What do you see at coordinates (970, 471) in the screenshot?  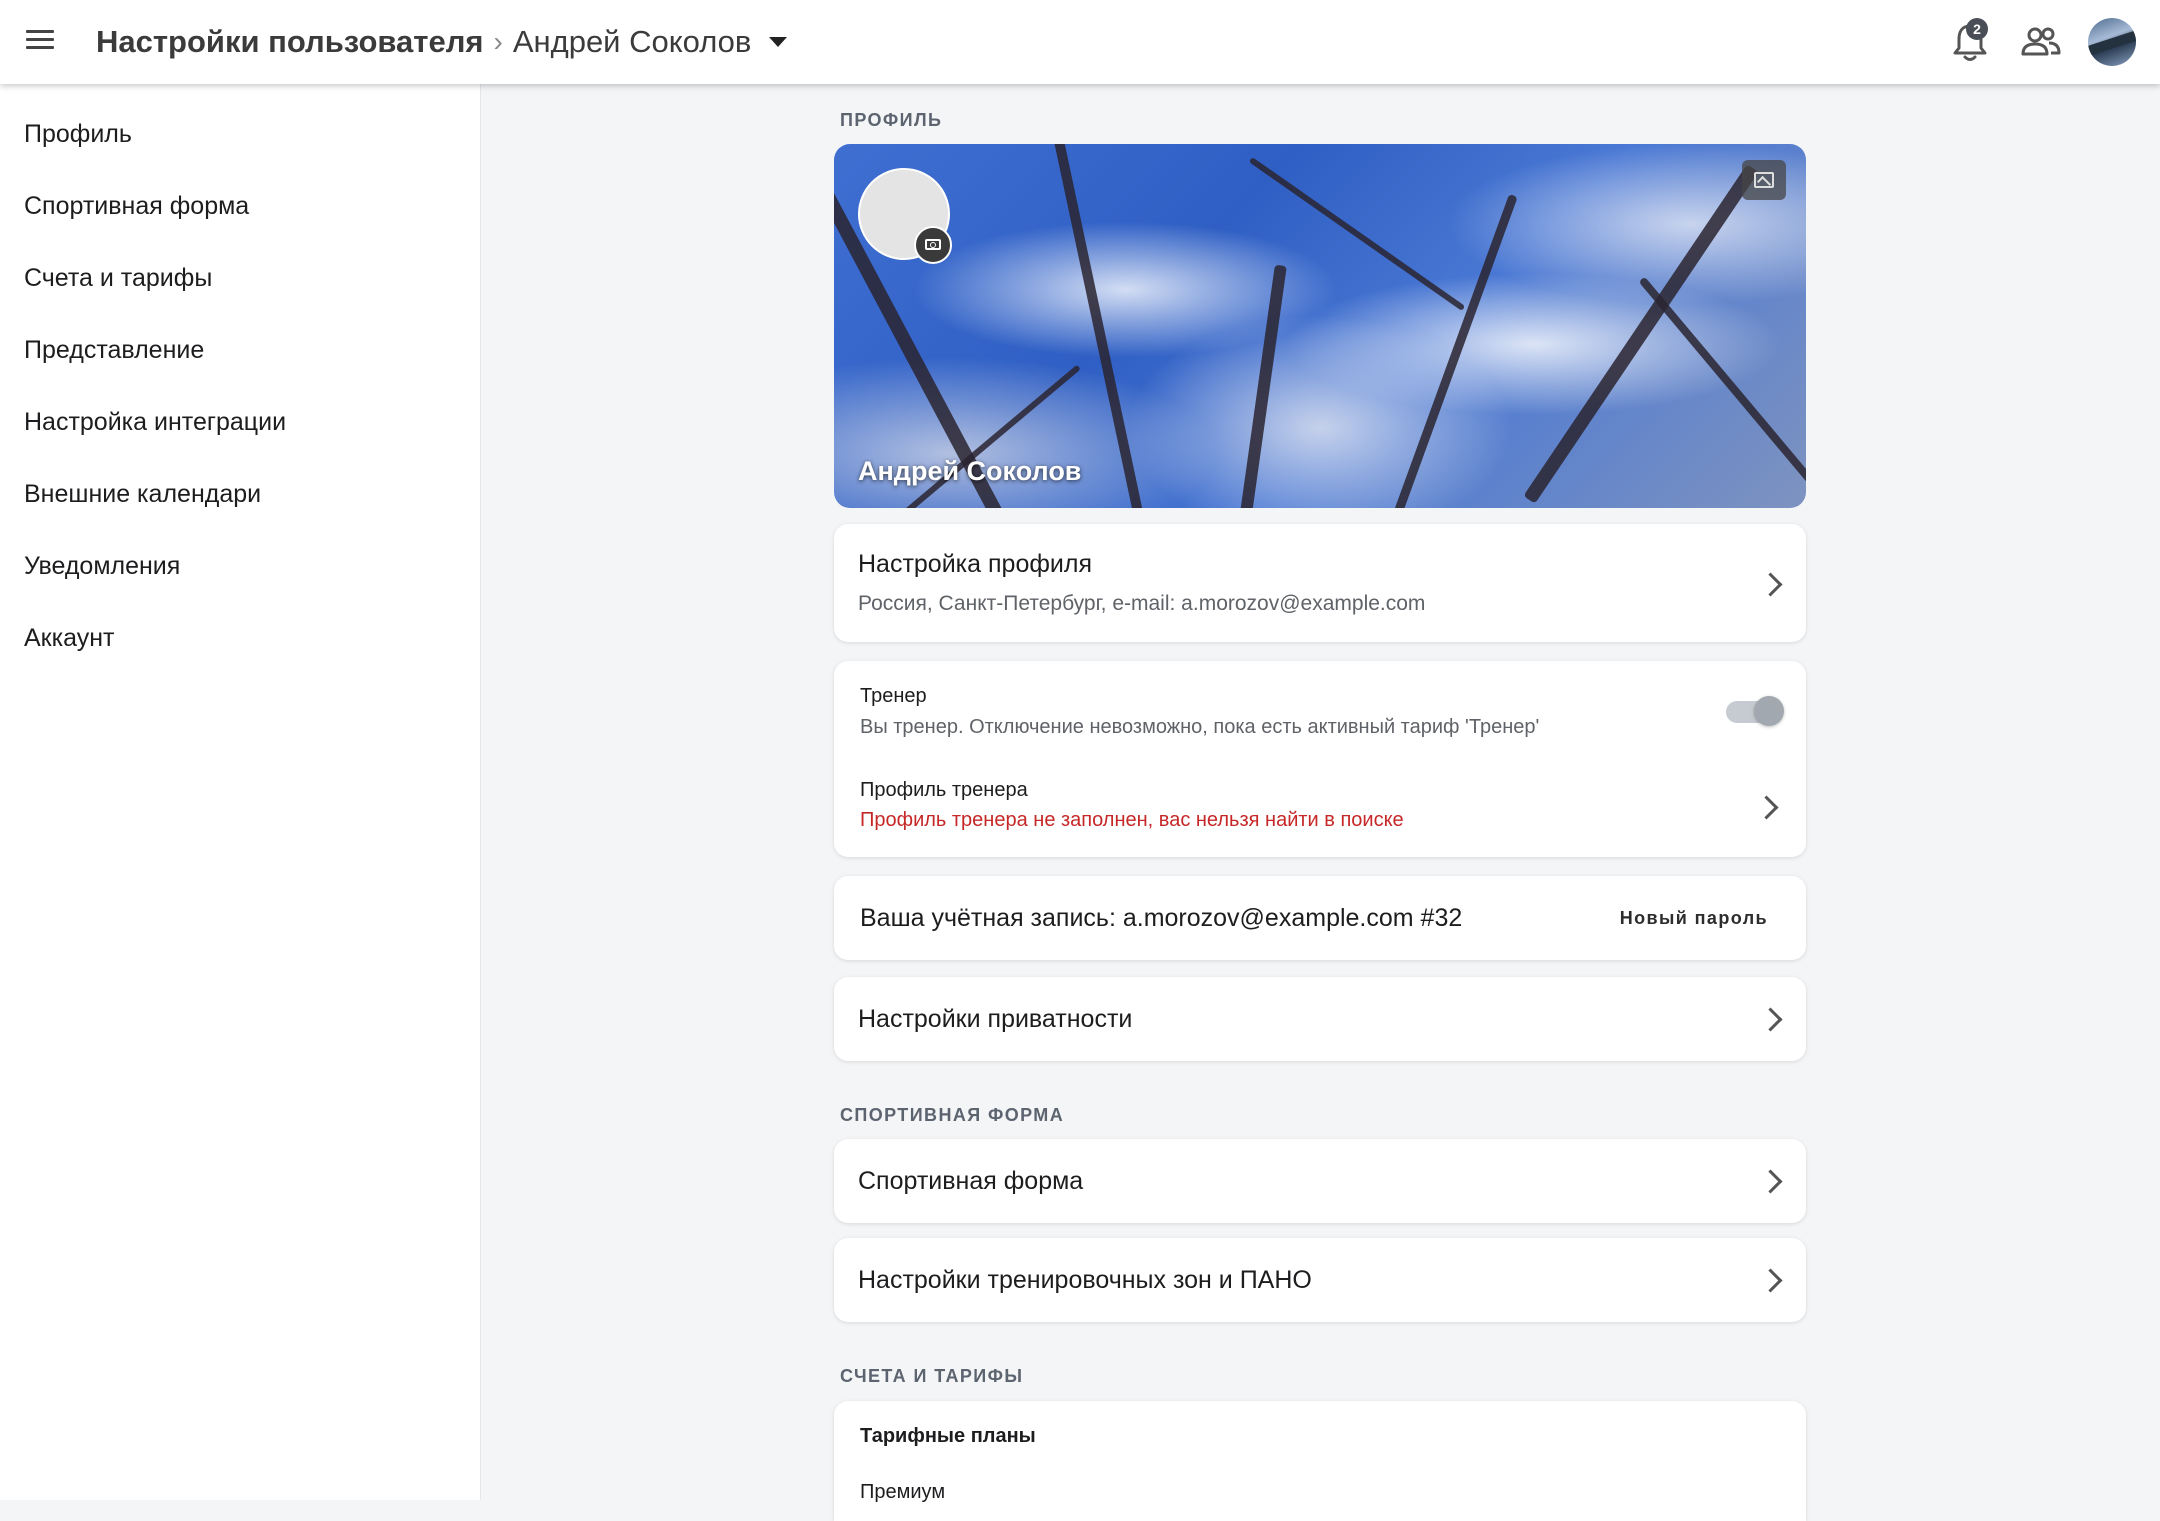 I see `cover-user-name: Андрей Соколов` at bounding box center [970, 471].